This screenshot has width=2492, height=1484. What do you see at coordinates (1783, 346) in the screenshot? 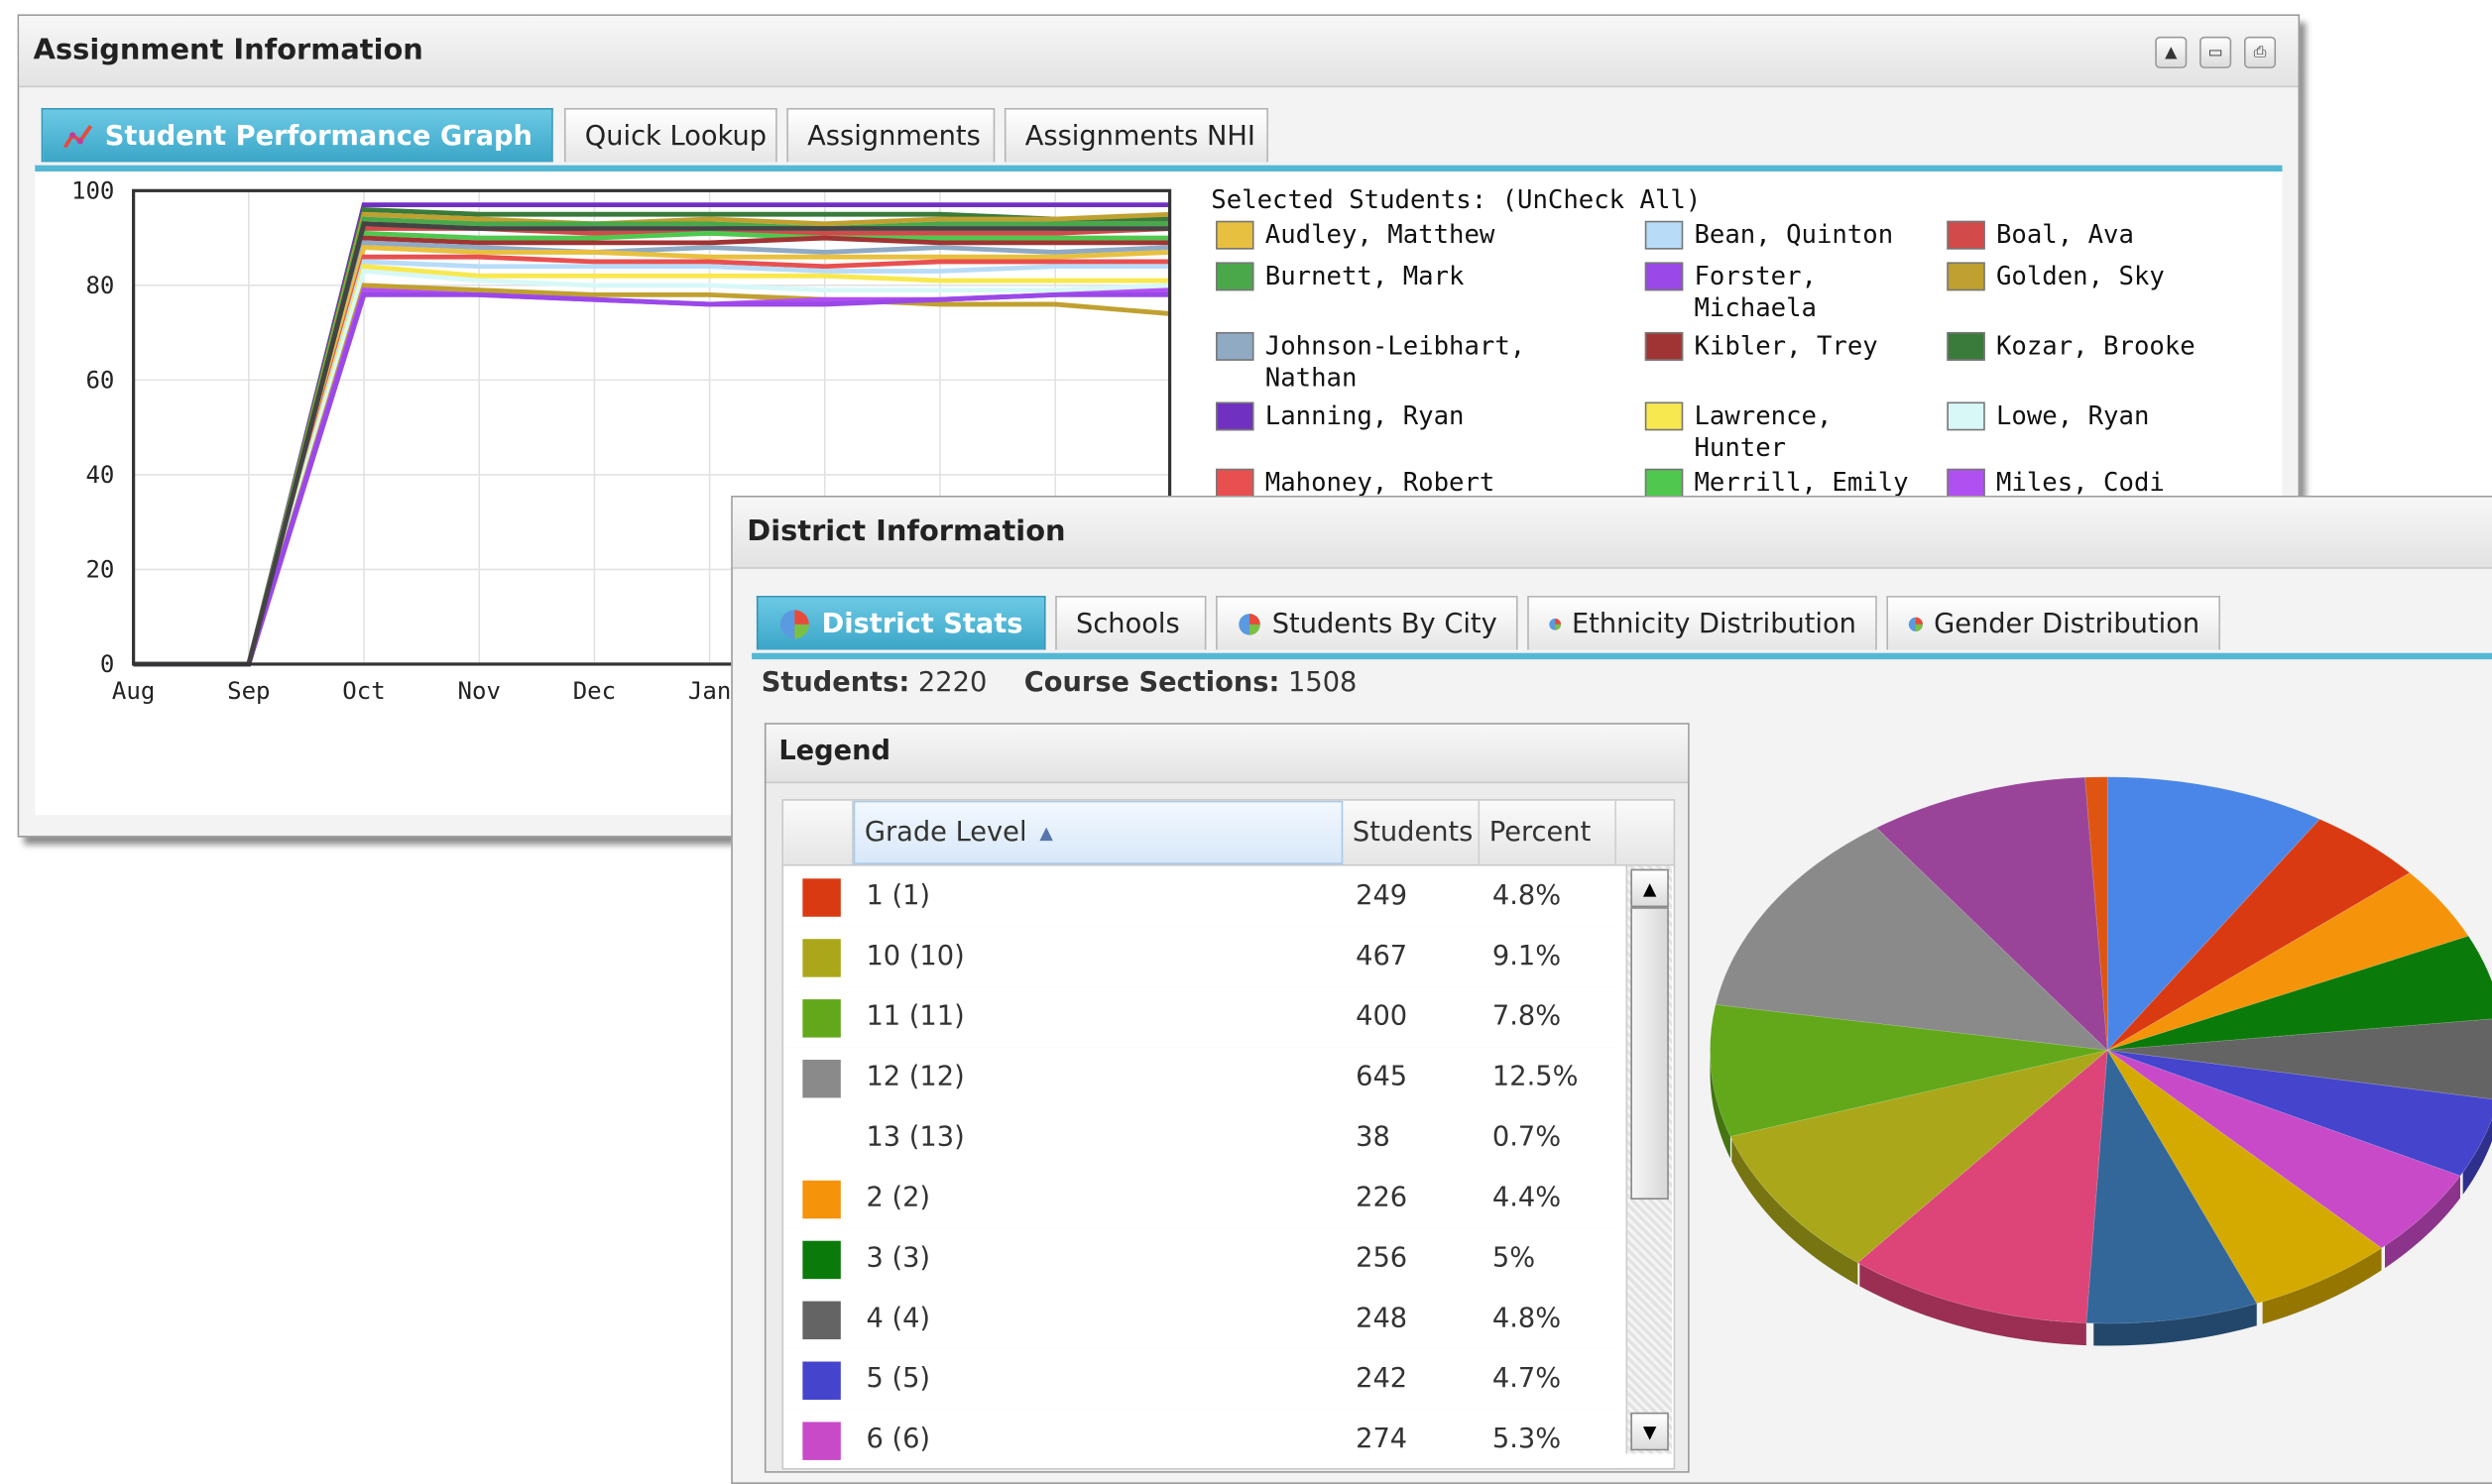
I see `student-legend-item: Kibler, Trey` at bounding box center [1783, 346].